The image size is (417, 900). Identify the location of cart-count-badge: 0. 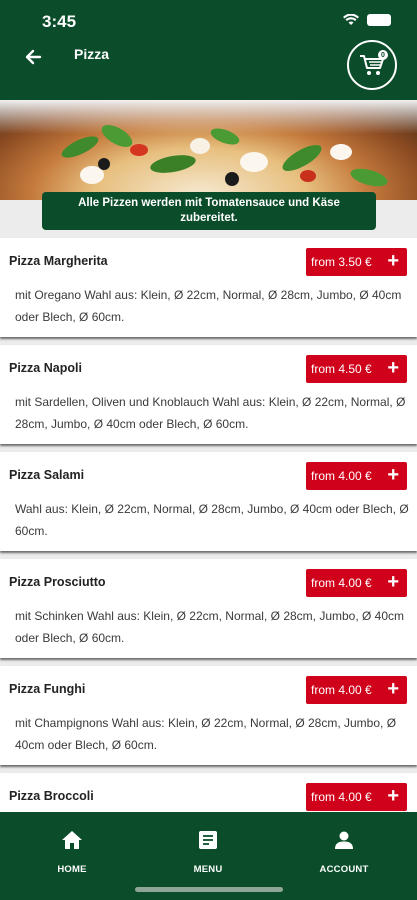
(383, 55).